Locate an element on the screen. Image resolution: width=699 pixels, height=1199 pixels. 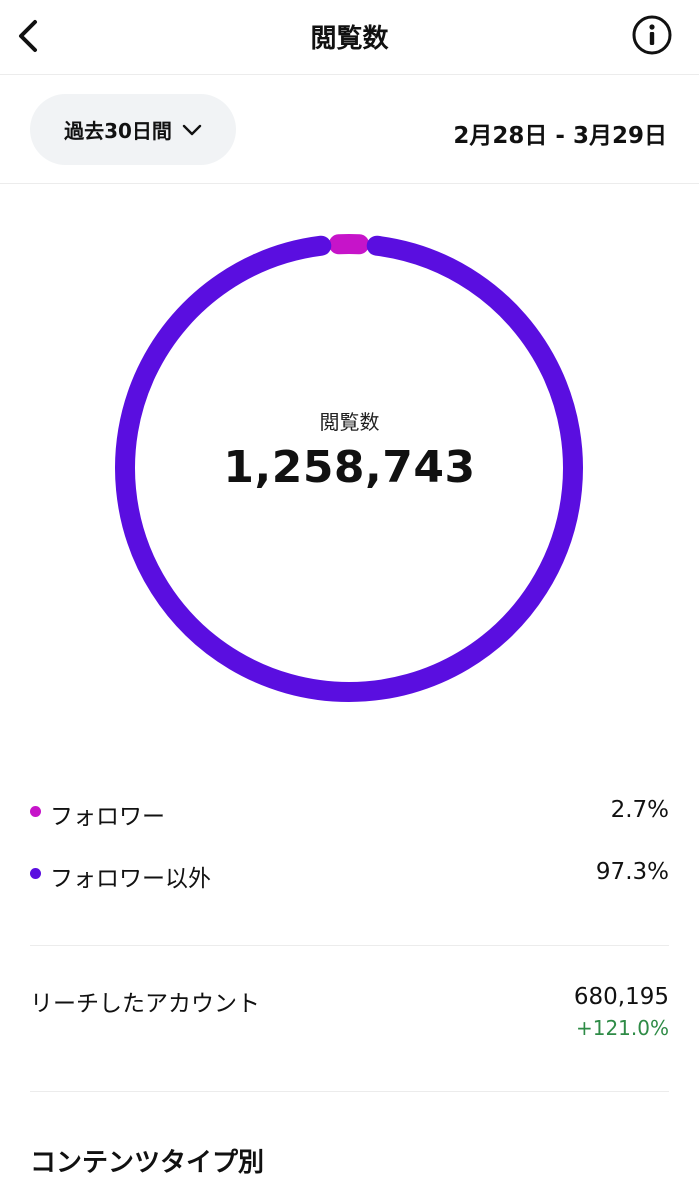
legend-value-followers: 2.7% is located at coordinates (639, 810).